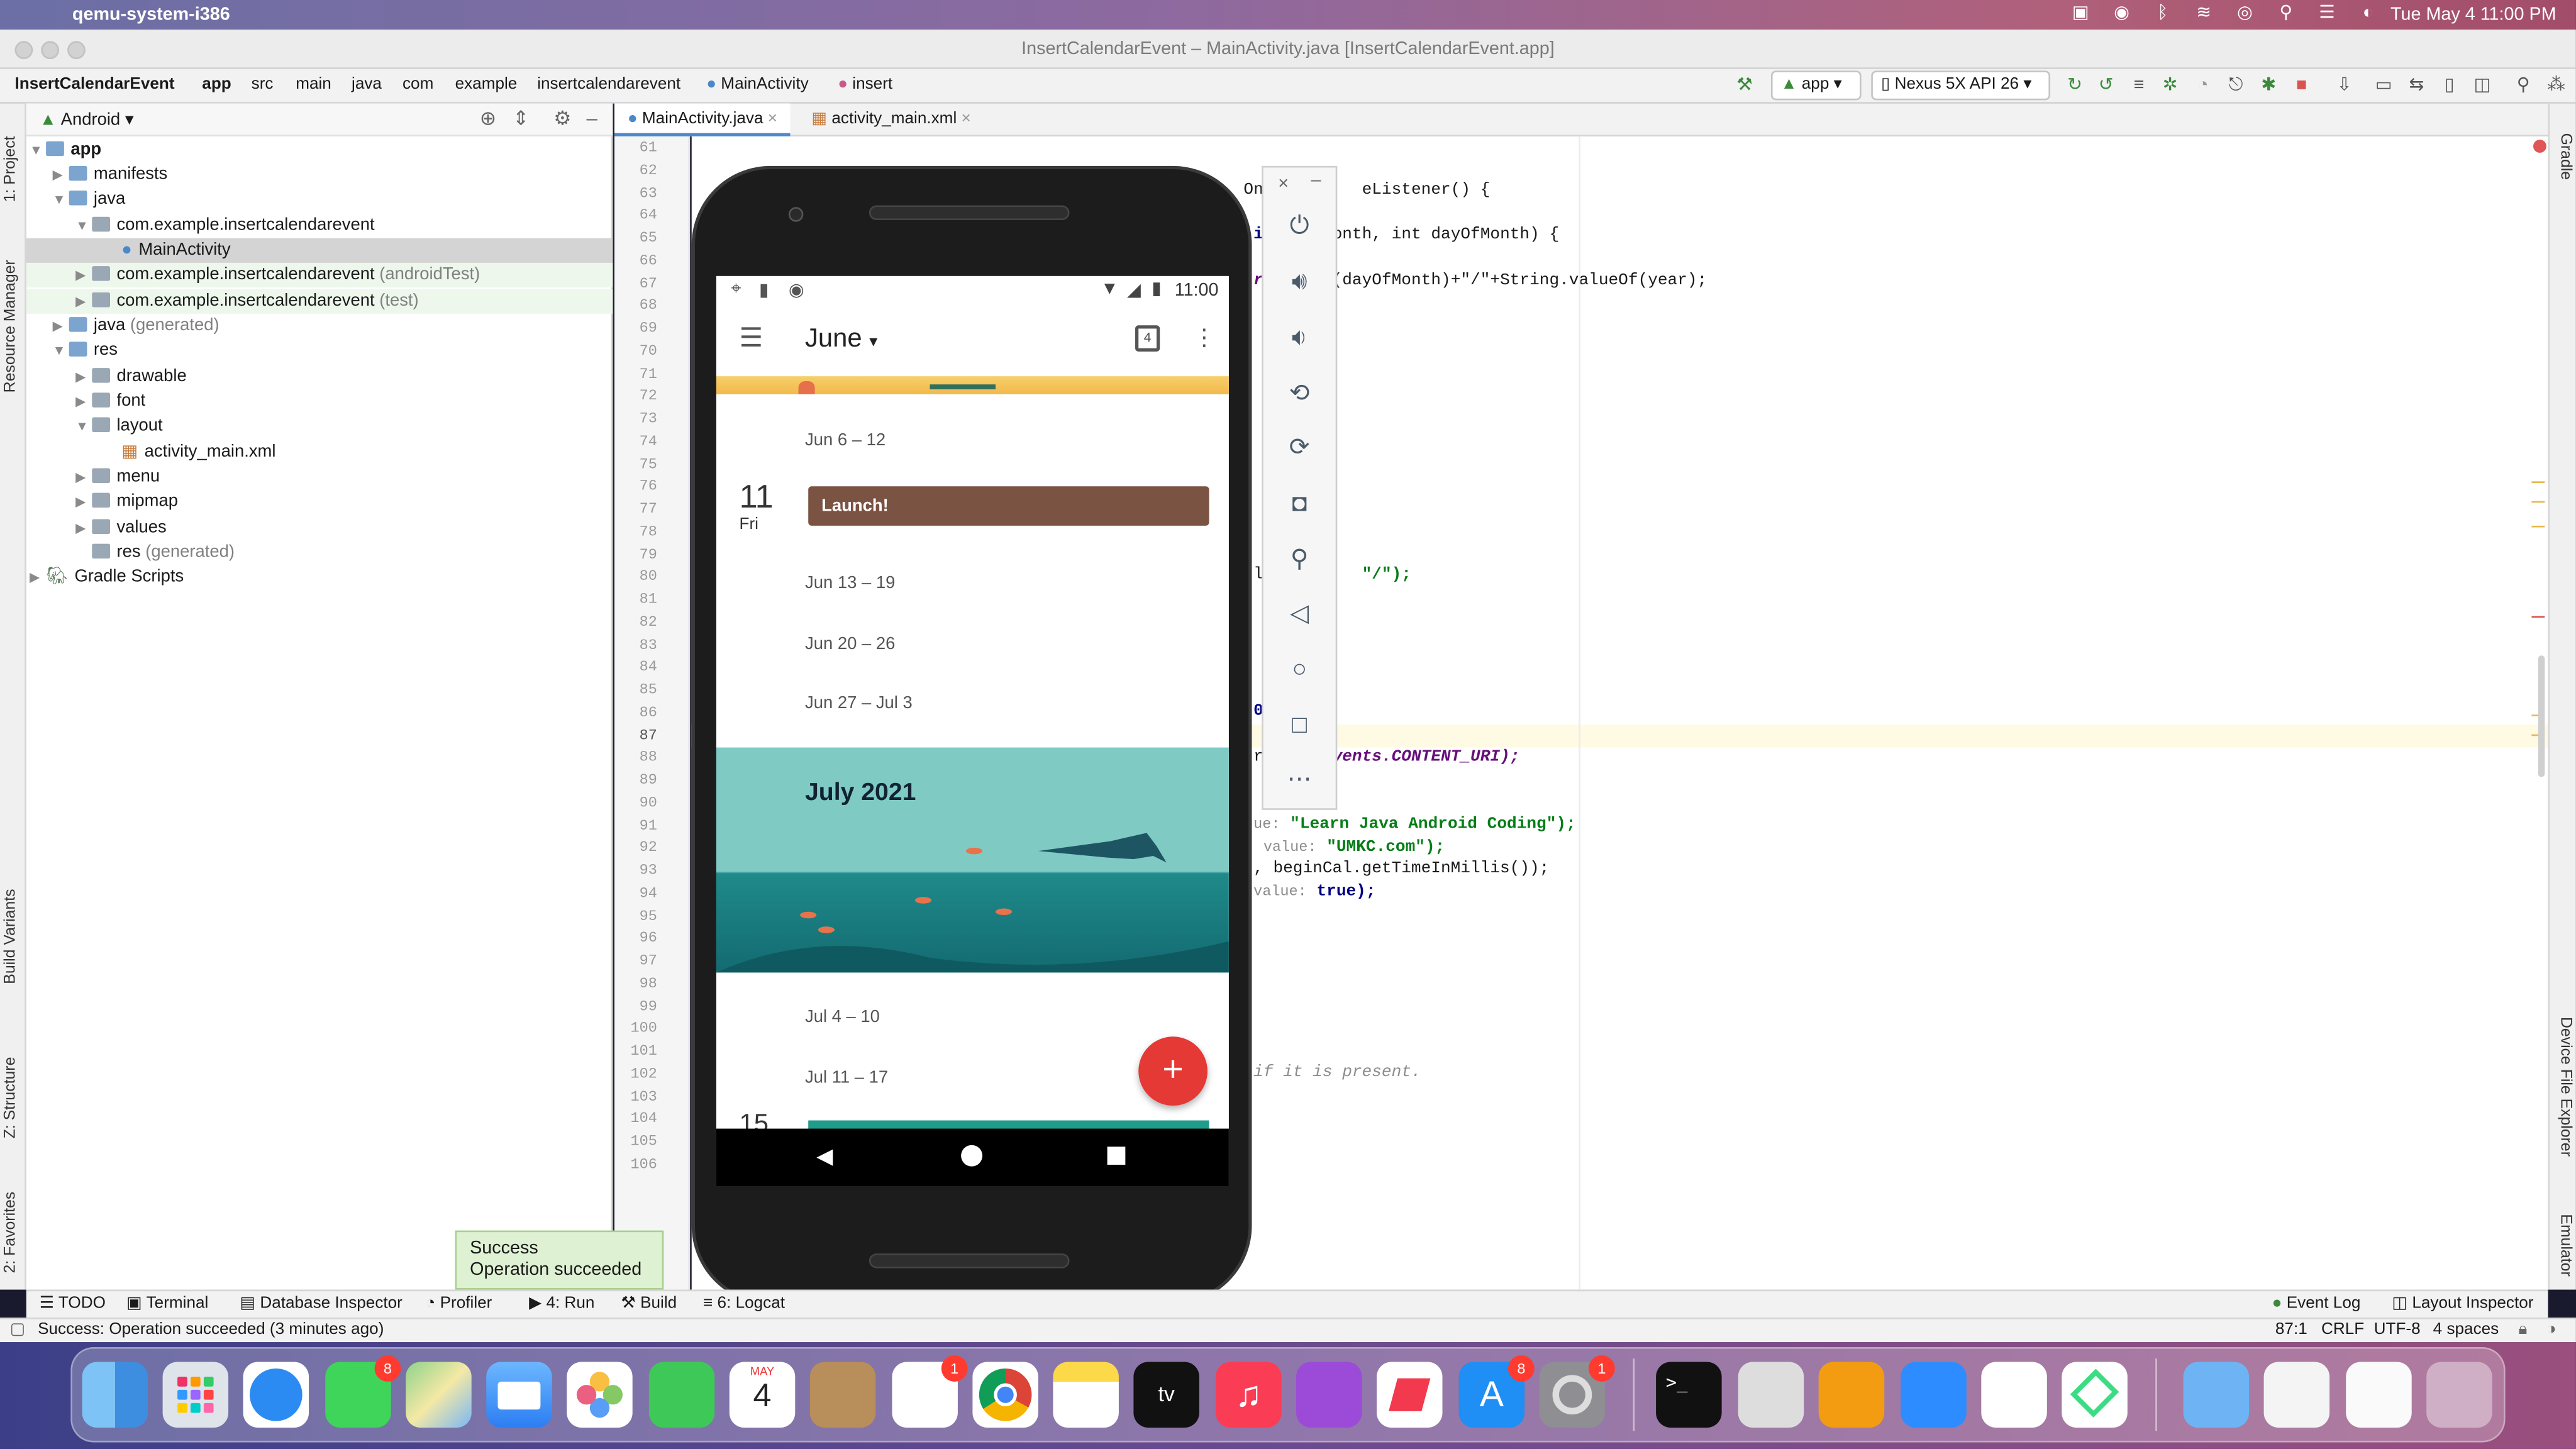  I want to click on facetime-icon, so click(681, 1395).